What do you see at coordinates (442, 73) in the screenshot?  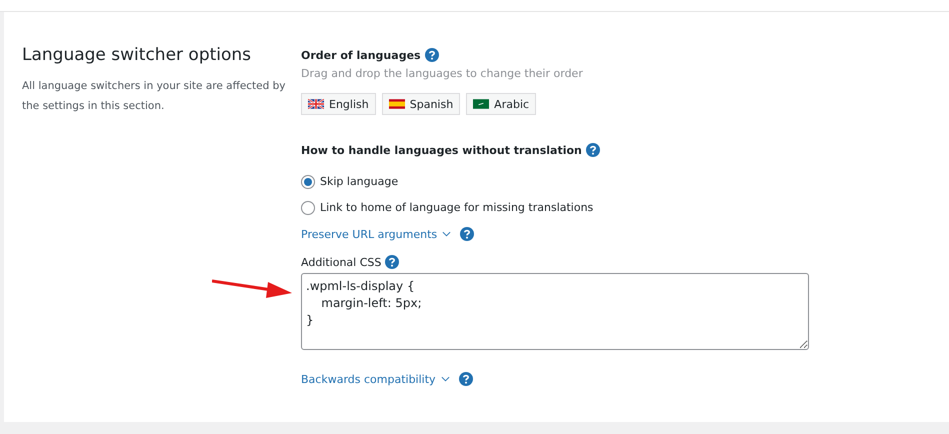 I see `order-hint: Drag and drop the languages to change their order` at bounding box center [442, 73].